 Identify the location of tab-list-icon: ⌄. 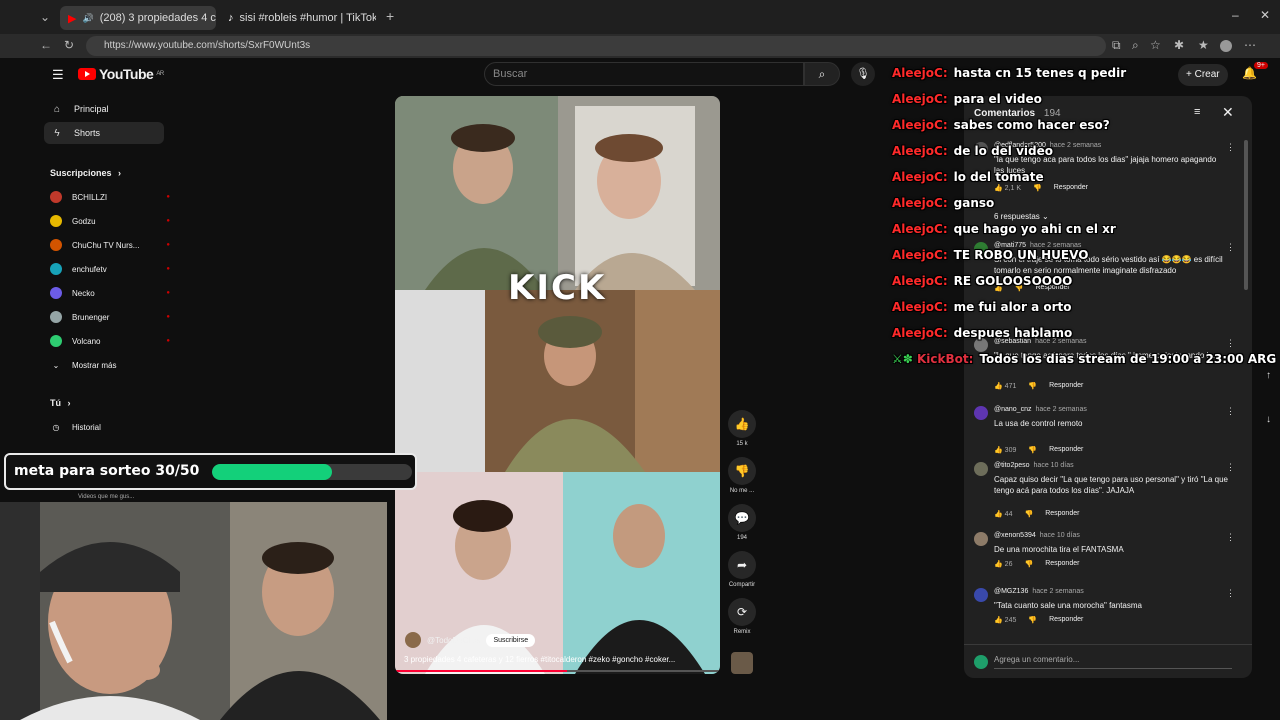
(45, 17).